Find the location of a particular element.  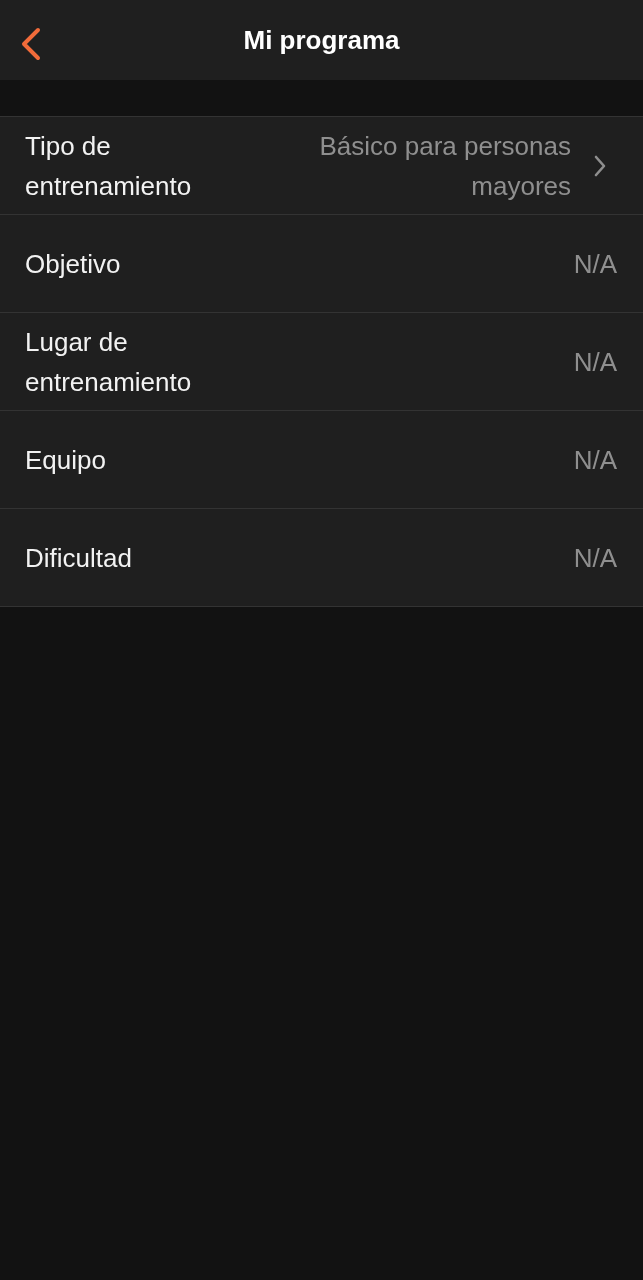

setting-label: Dificultad is located at coordinates (79, 558).